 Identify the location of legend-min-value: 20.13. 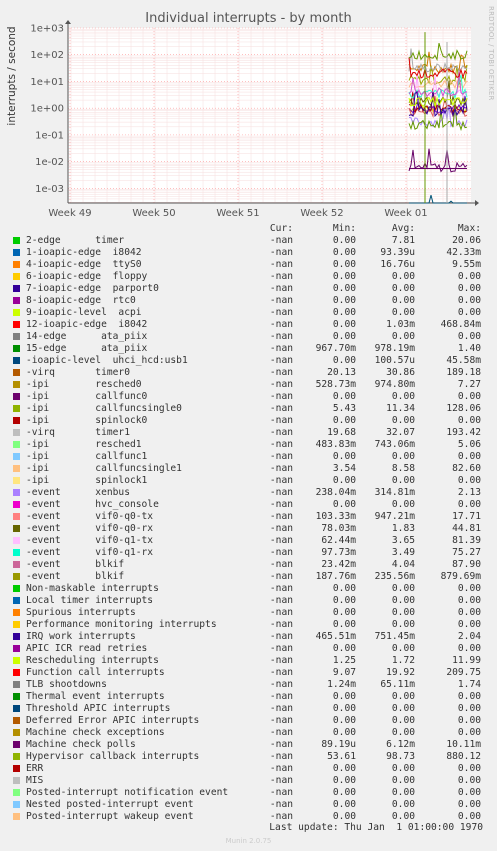
(341, 372).